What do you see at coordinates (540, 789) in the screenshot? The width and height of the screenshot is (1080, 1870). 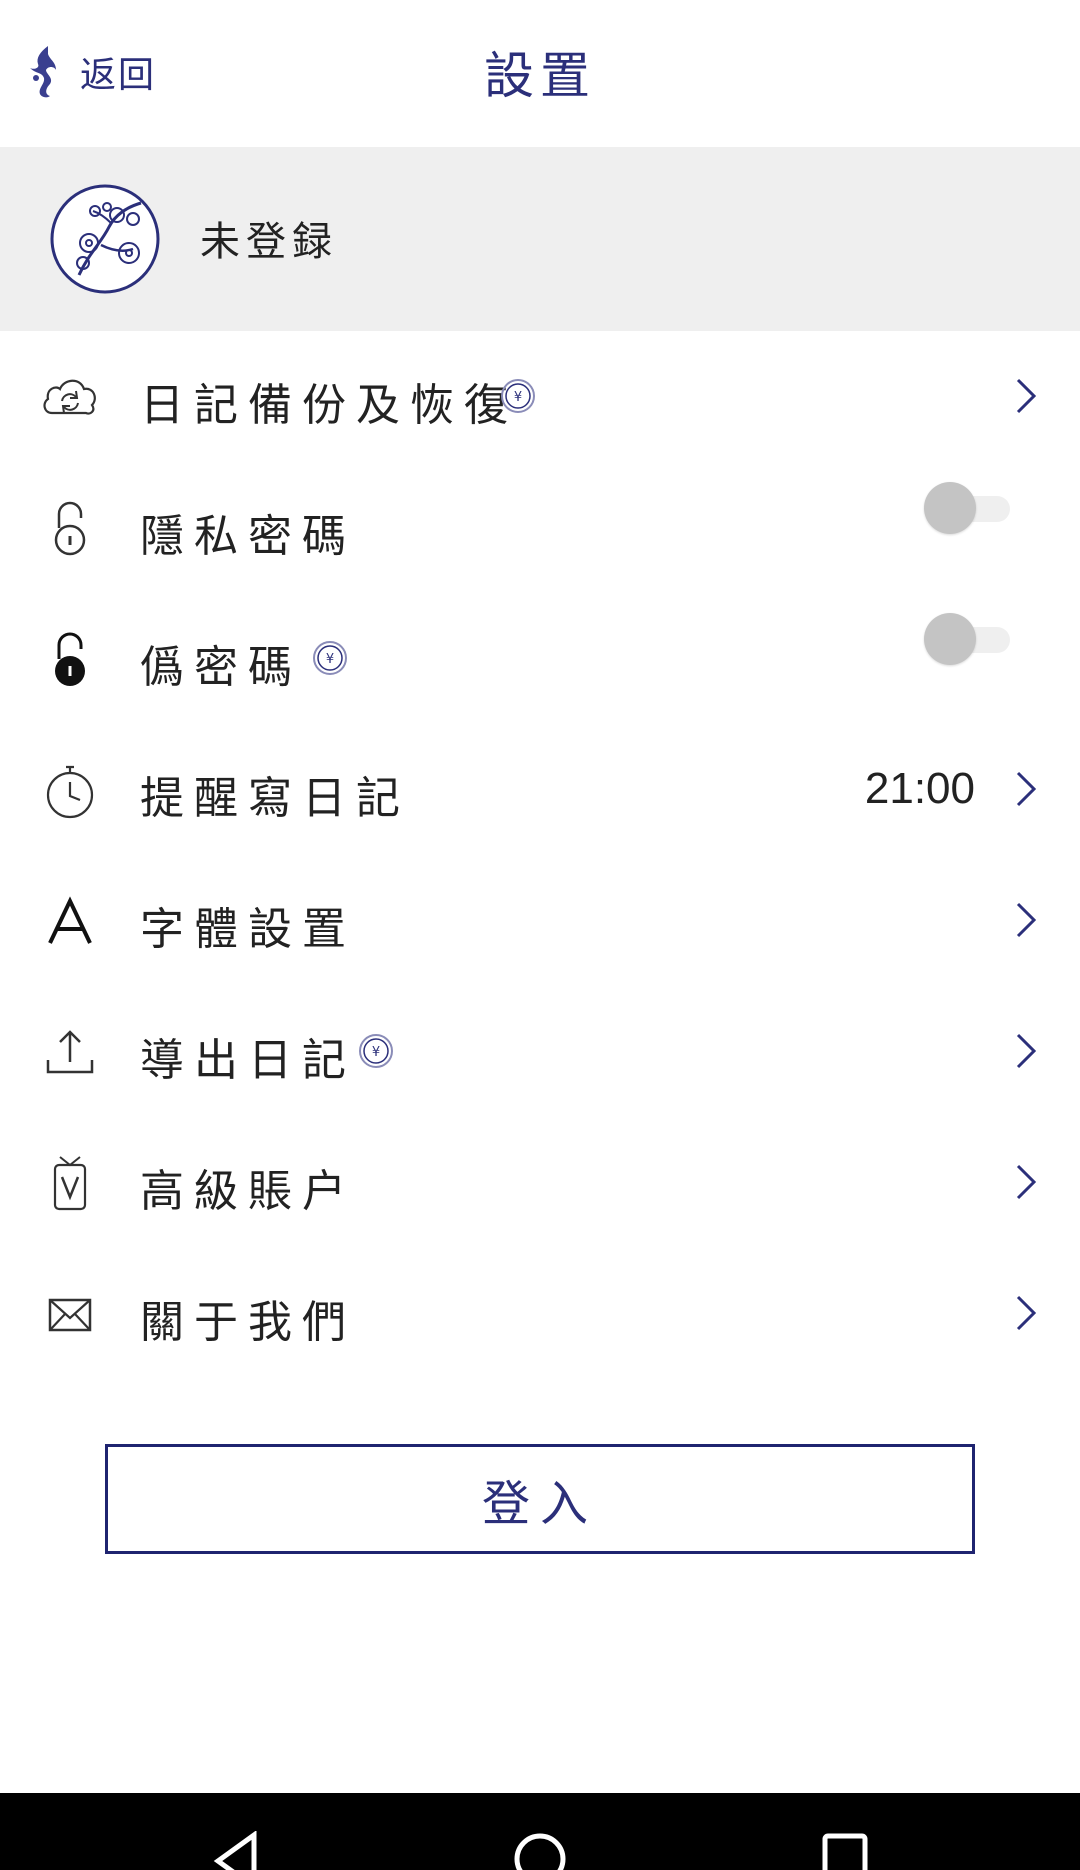 I see `setting-diary-reminder: 提醒寫日記 21:00` at bounding box center [540, 789].